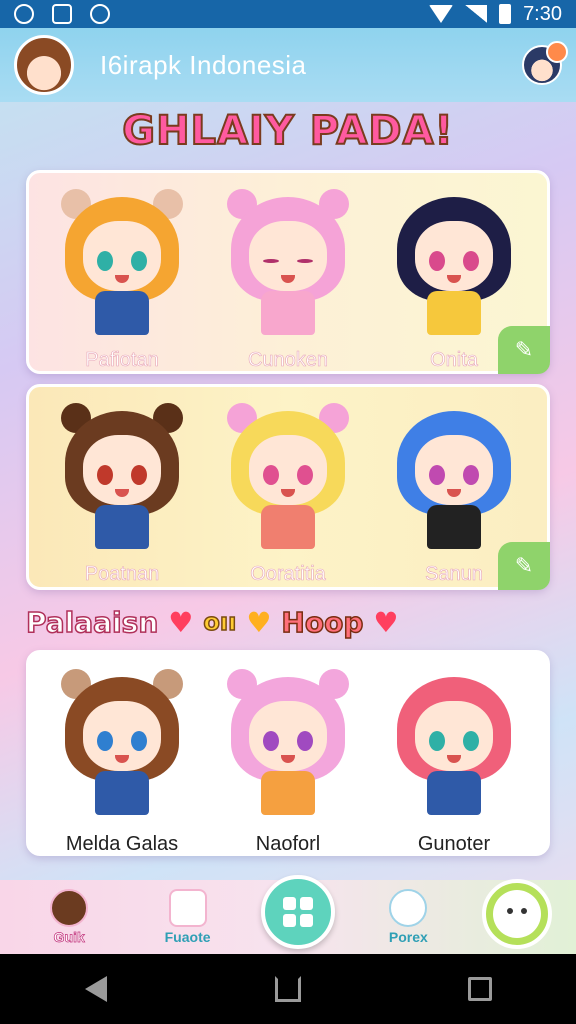  I want to click on tab-guik: Guik, so click(69, 917).